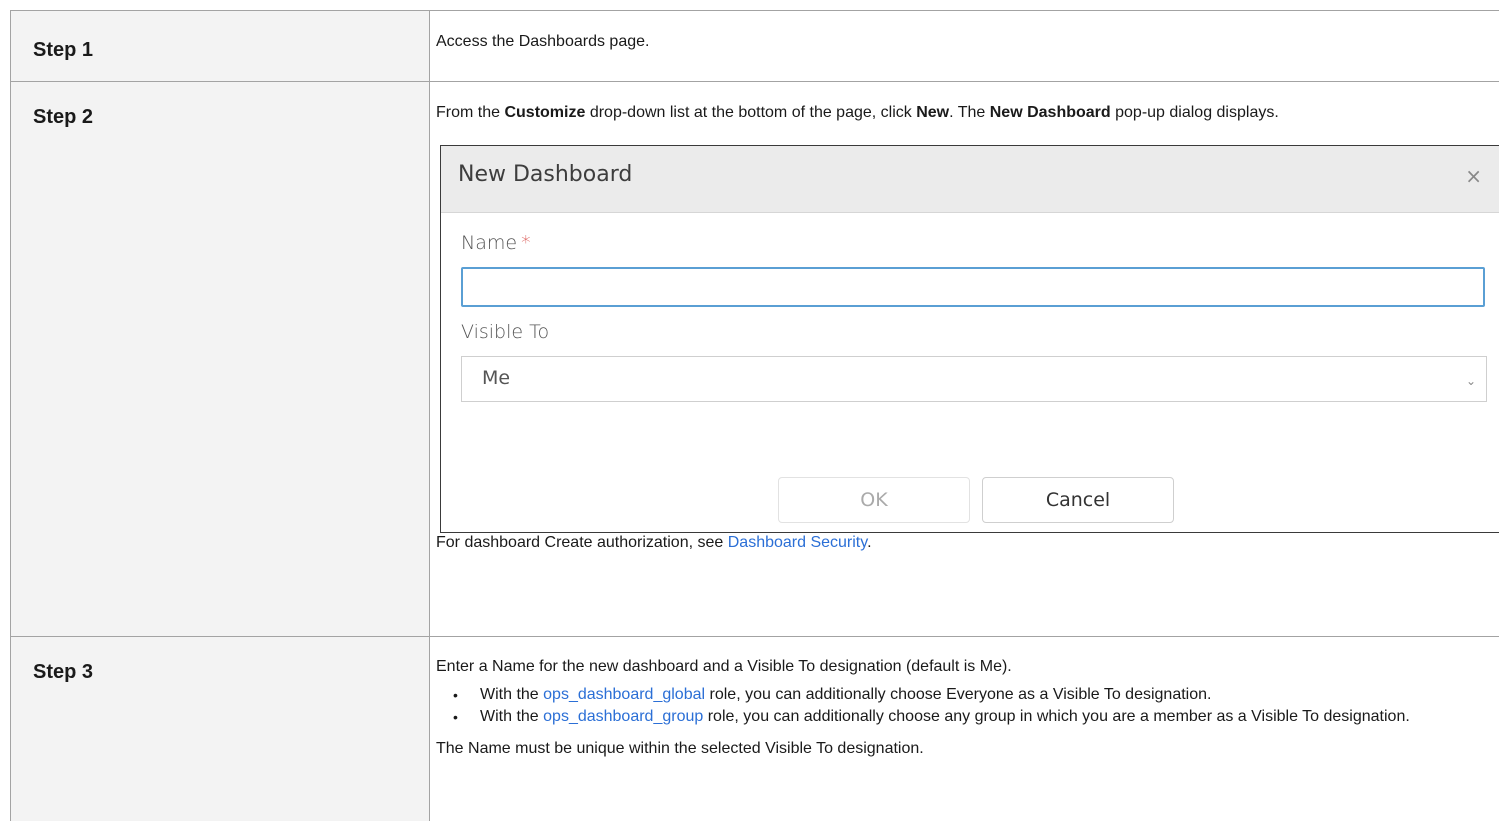  I want to click on bold-term: New, so click(933, 112).